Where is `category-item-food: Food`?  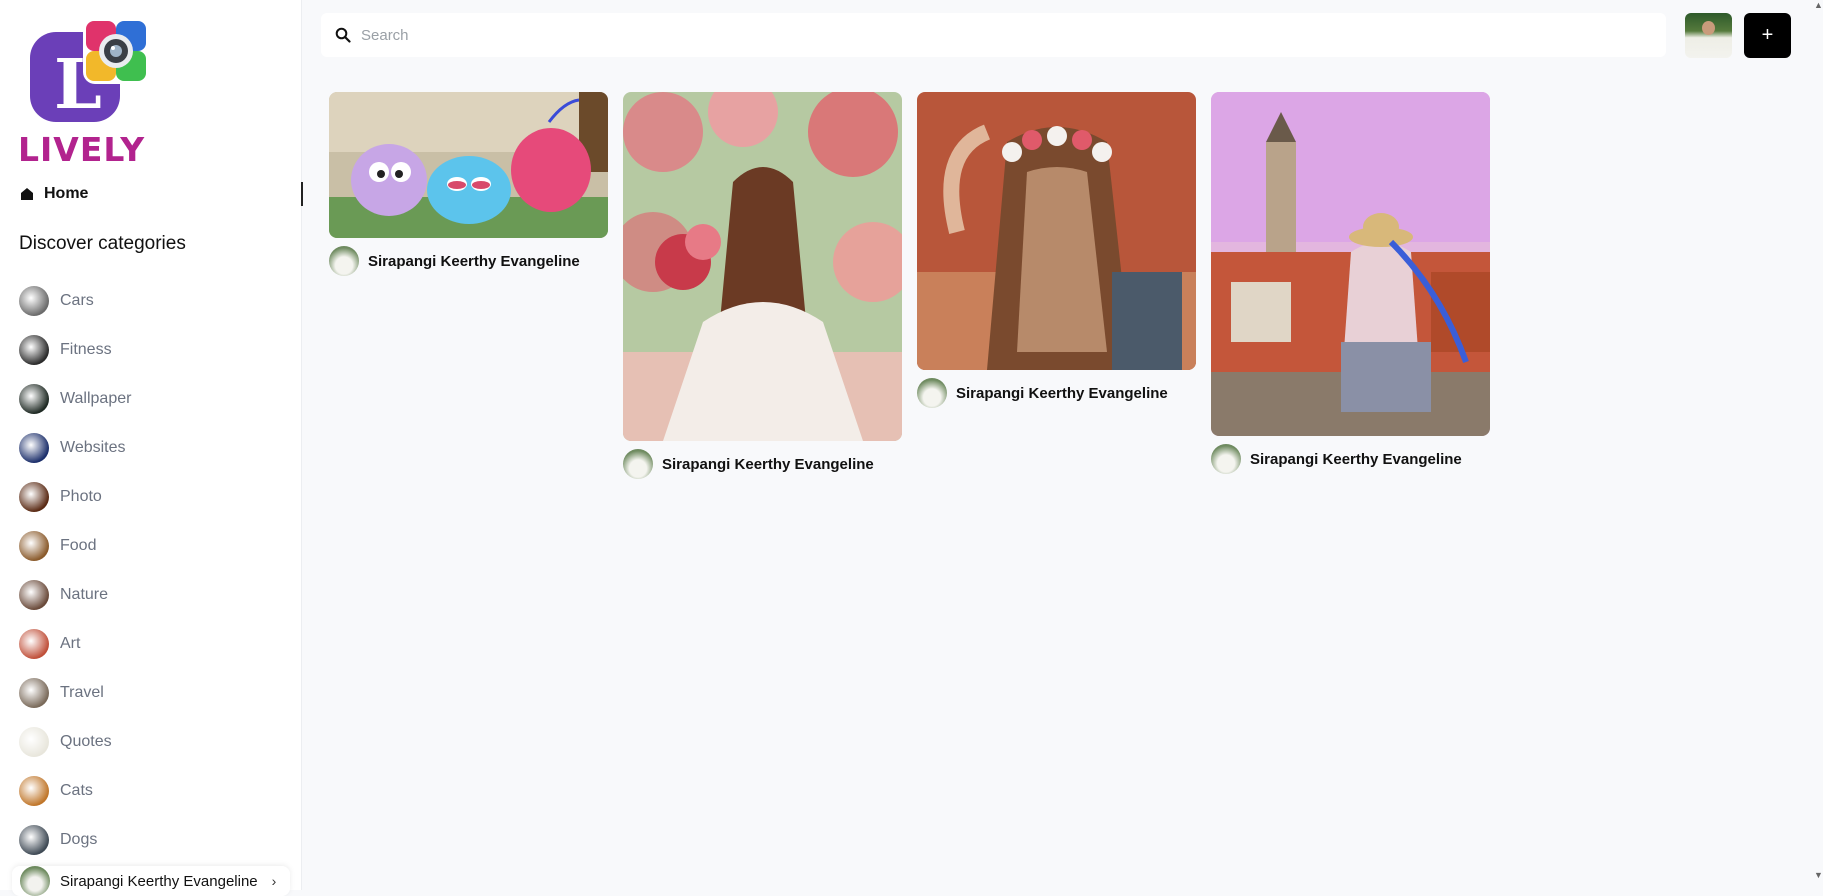
category-item-food: Food is located at coordinates (154, 545).